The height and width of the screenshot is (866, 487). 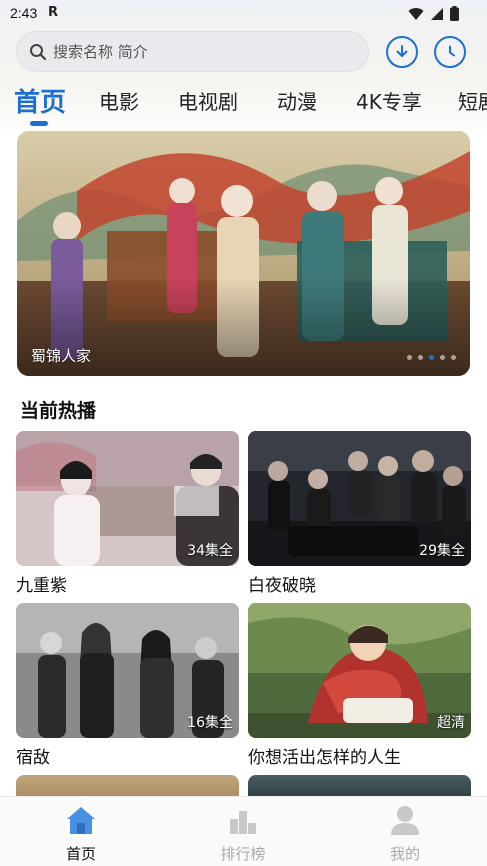 I want to click on tab-indicator, so click(x=39, y=123).